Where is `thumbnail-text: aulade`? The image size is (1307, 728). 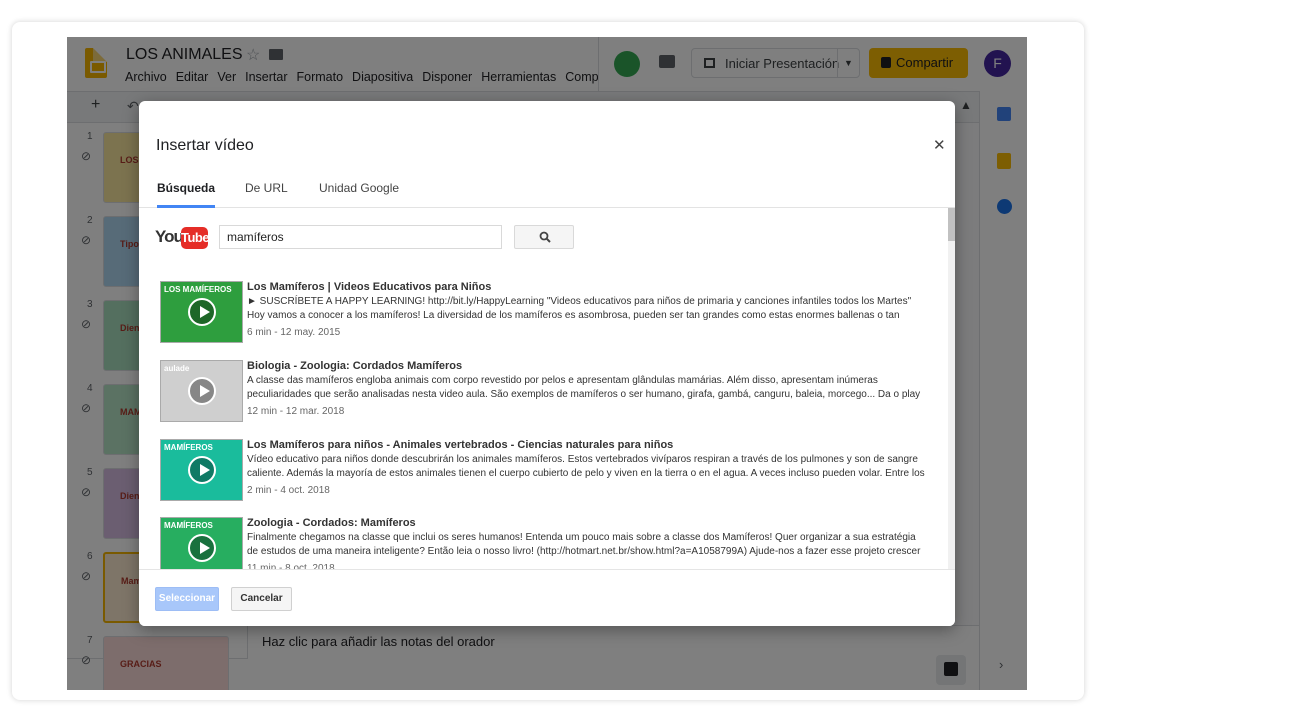
thumbnail-text: aulade is located at coordinates (177, 368).